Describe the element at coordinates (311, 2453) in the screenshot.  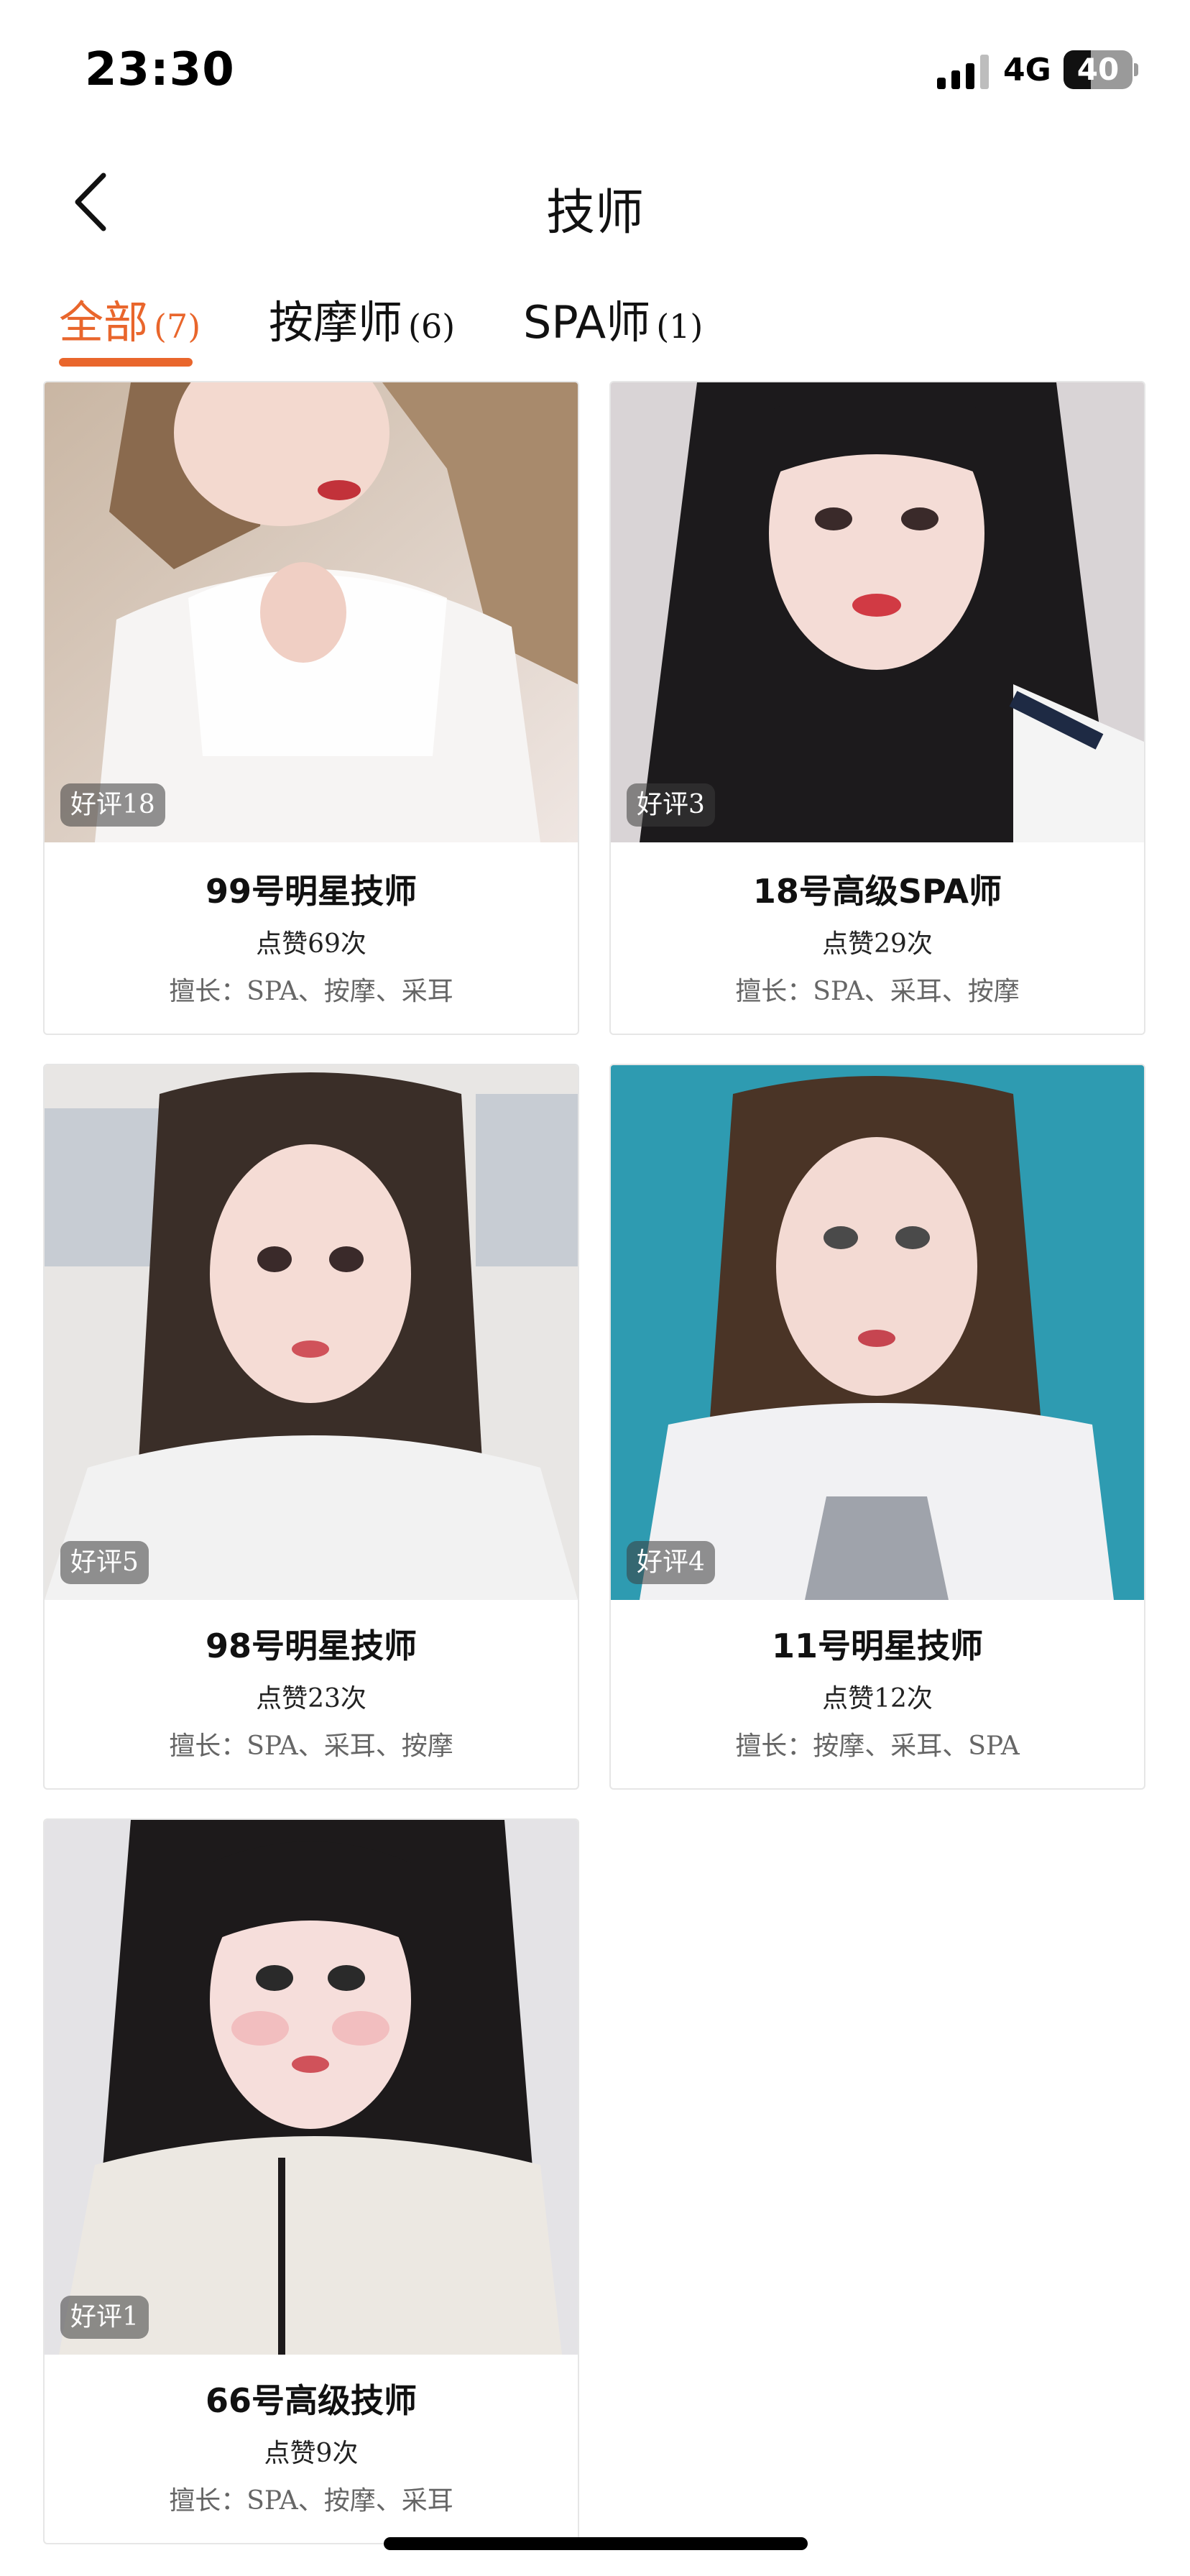
I see `technician-likes: 点赞9次` at that location.